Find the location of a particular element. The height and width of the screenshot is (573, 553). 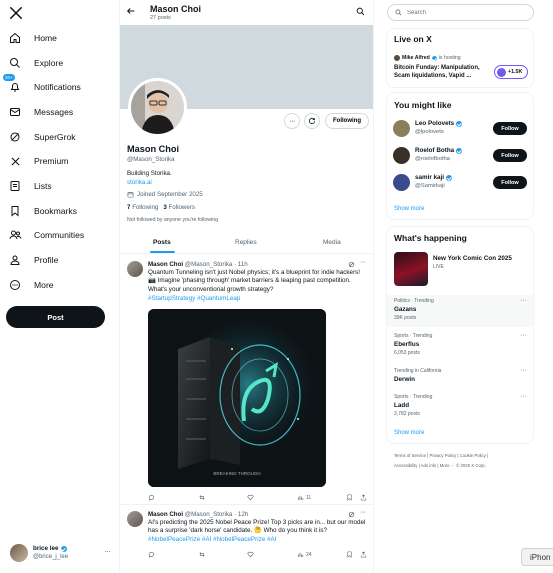

trend-item: Politics · Trending Gazans 39K posts ··· is located at coordinates (461, 311).